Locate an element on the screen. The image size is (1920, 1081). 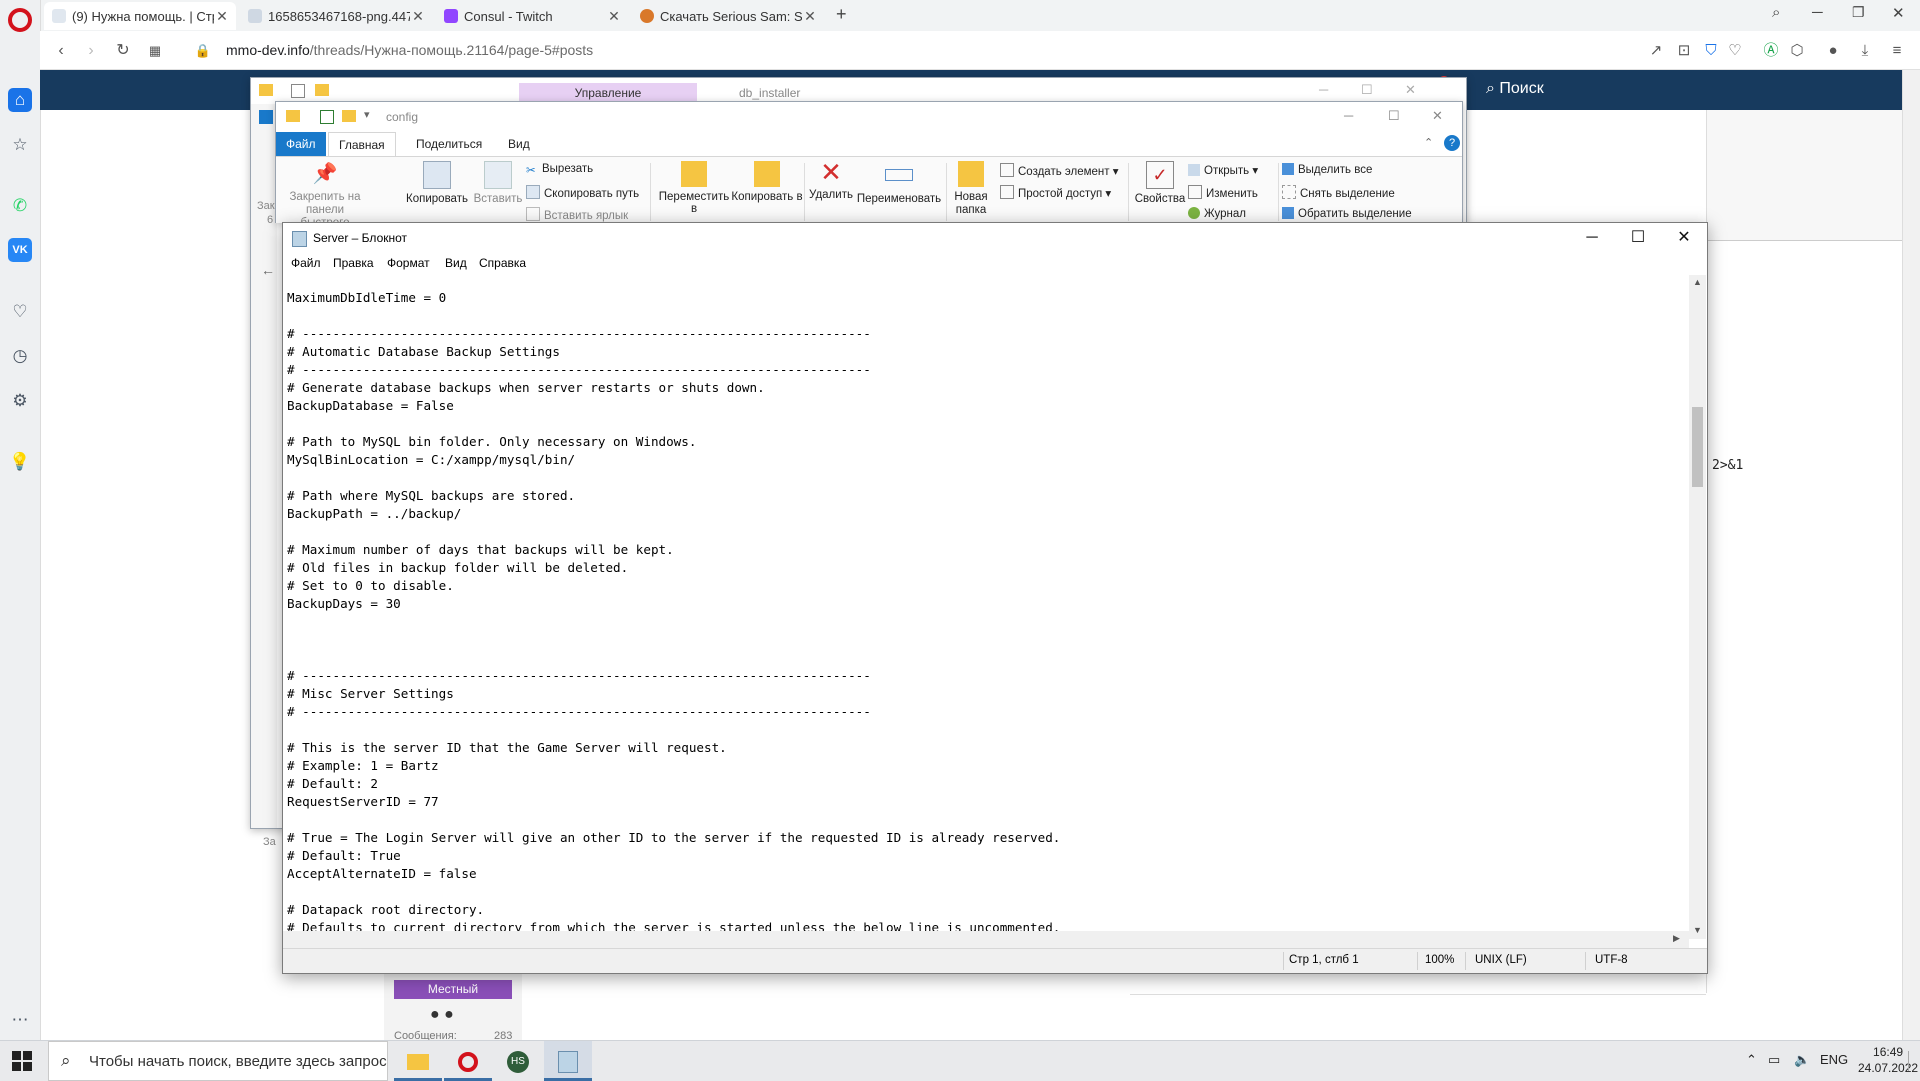
taskbar-notepad is located at coordinates (568, 1061).